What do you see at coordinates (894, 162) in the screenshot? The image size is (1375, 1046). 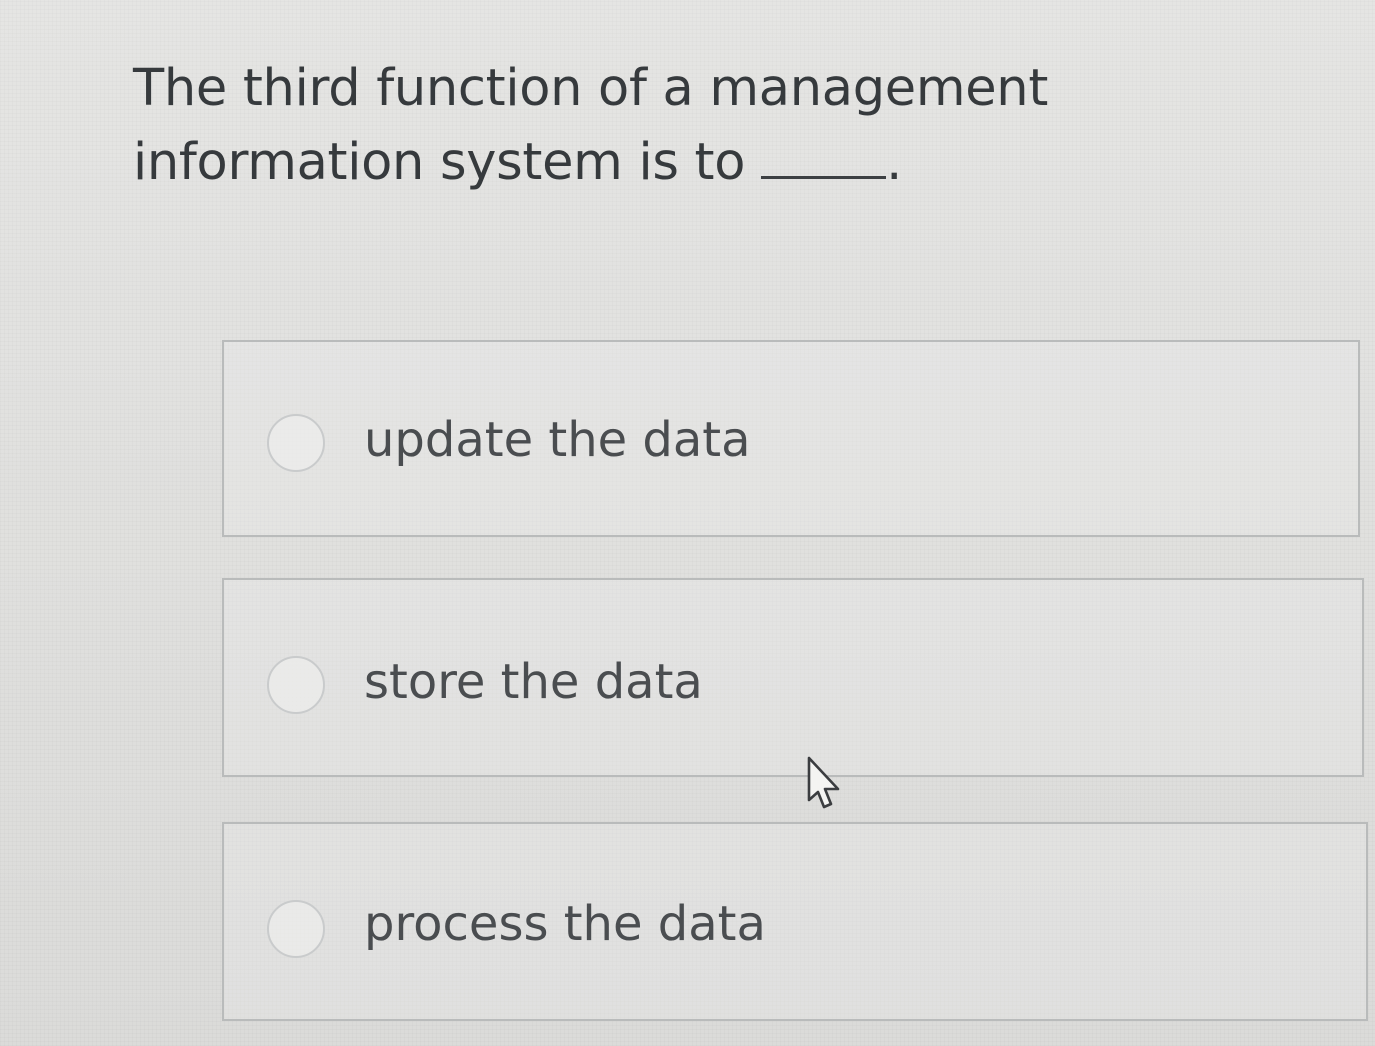 I see `question-period: .` at bounding box center [894, 162].